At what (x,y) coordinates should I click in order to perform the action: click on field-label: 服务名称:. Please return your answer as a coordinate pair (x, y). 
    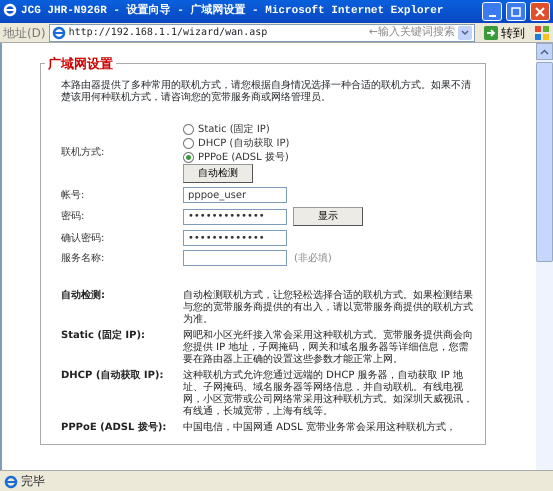
    Looking at the image, I should click on (83, 259).